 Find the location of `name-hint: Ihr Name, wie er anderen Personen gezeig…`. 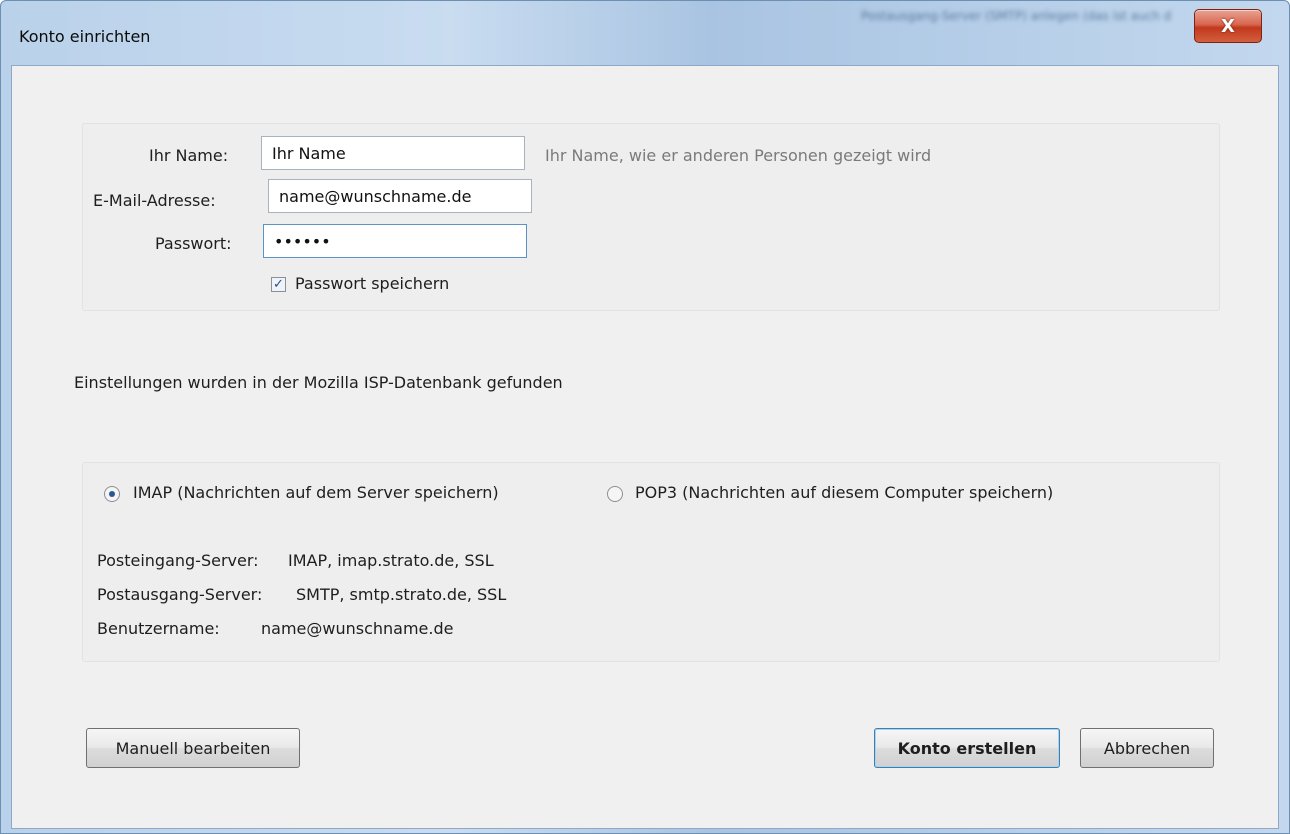

name-hint: Ihr Name, wie er anderen Personen gezeig… is located at coordinates (738, 155).